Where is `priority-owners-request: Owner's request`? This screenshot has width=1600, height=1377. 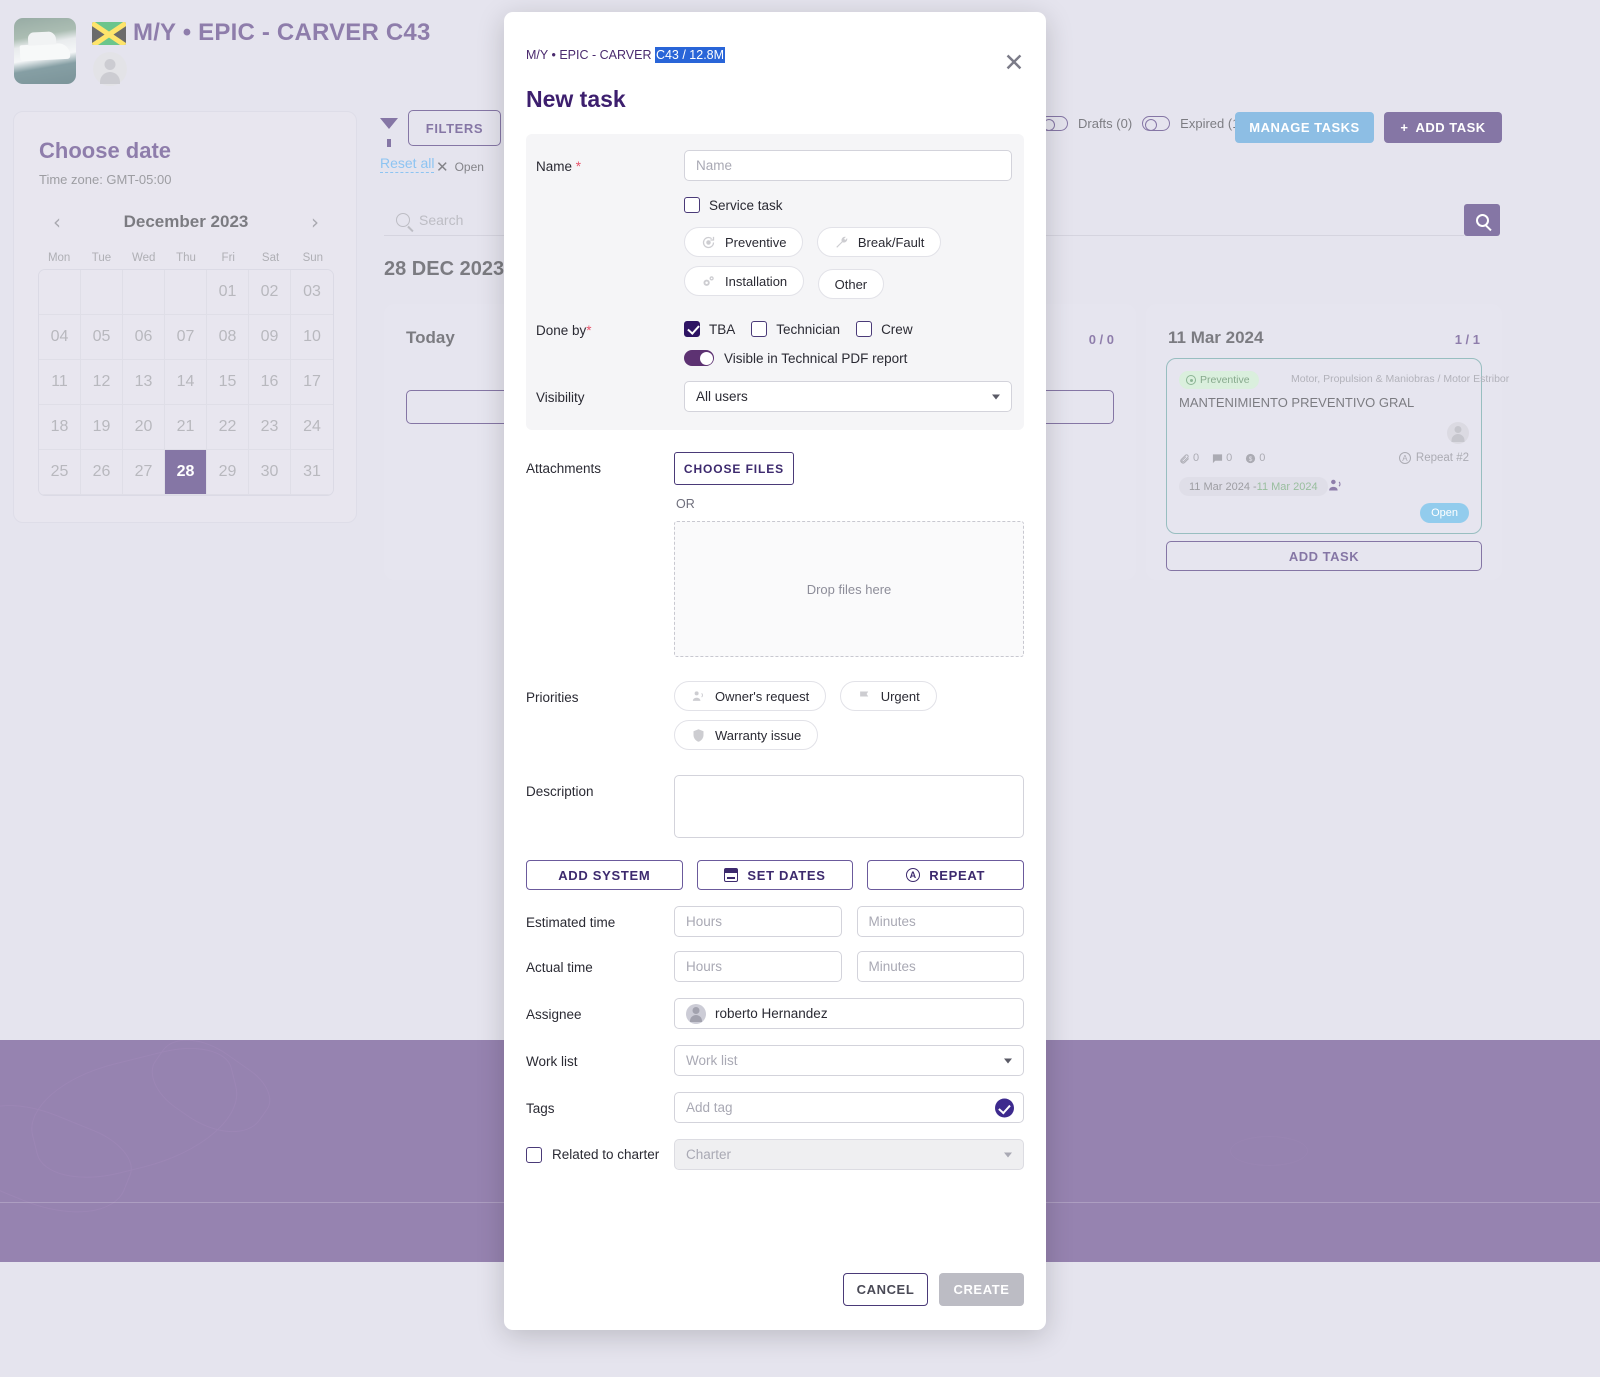 priority-owners-request: Owner's request is located at coordinates (750, 696).